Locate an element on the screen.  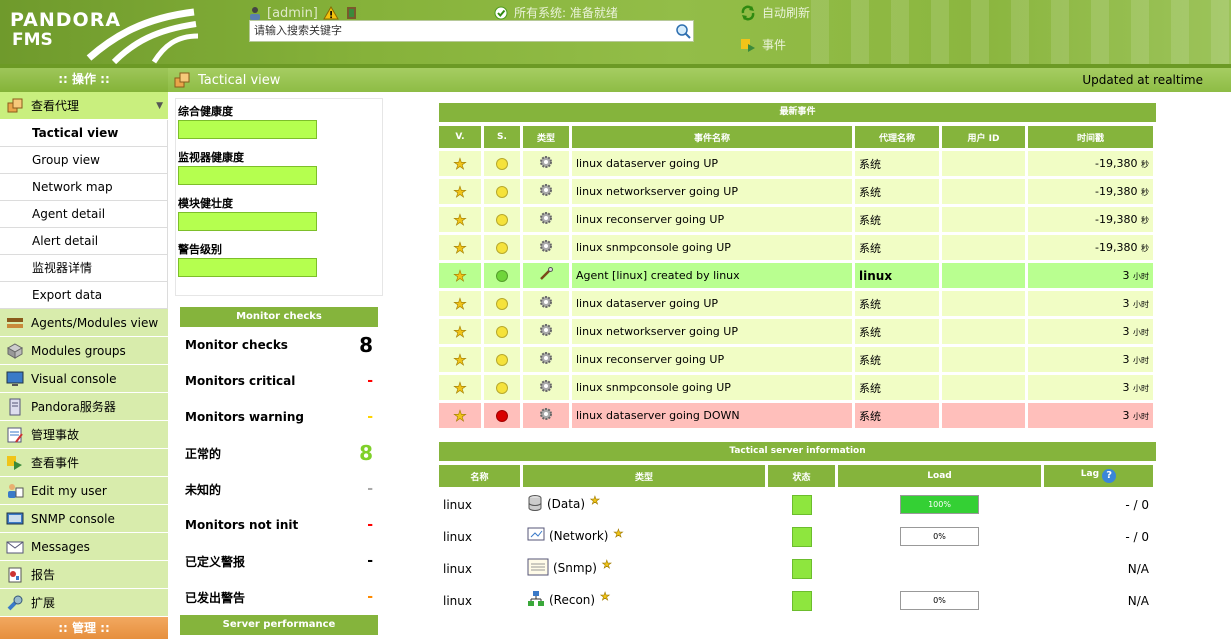
sidebar-item-snmp-console: SNMP console is located at coordinates (84, 519).